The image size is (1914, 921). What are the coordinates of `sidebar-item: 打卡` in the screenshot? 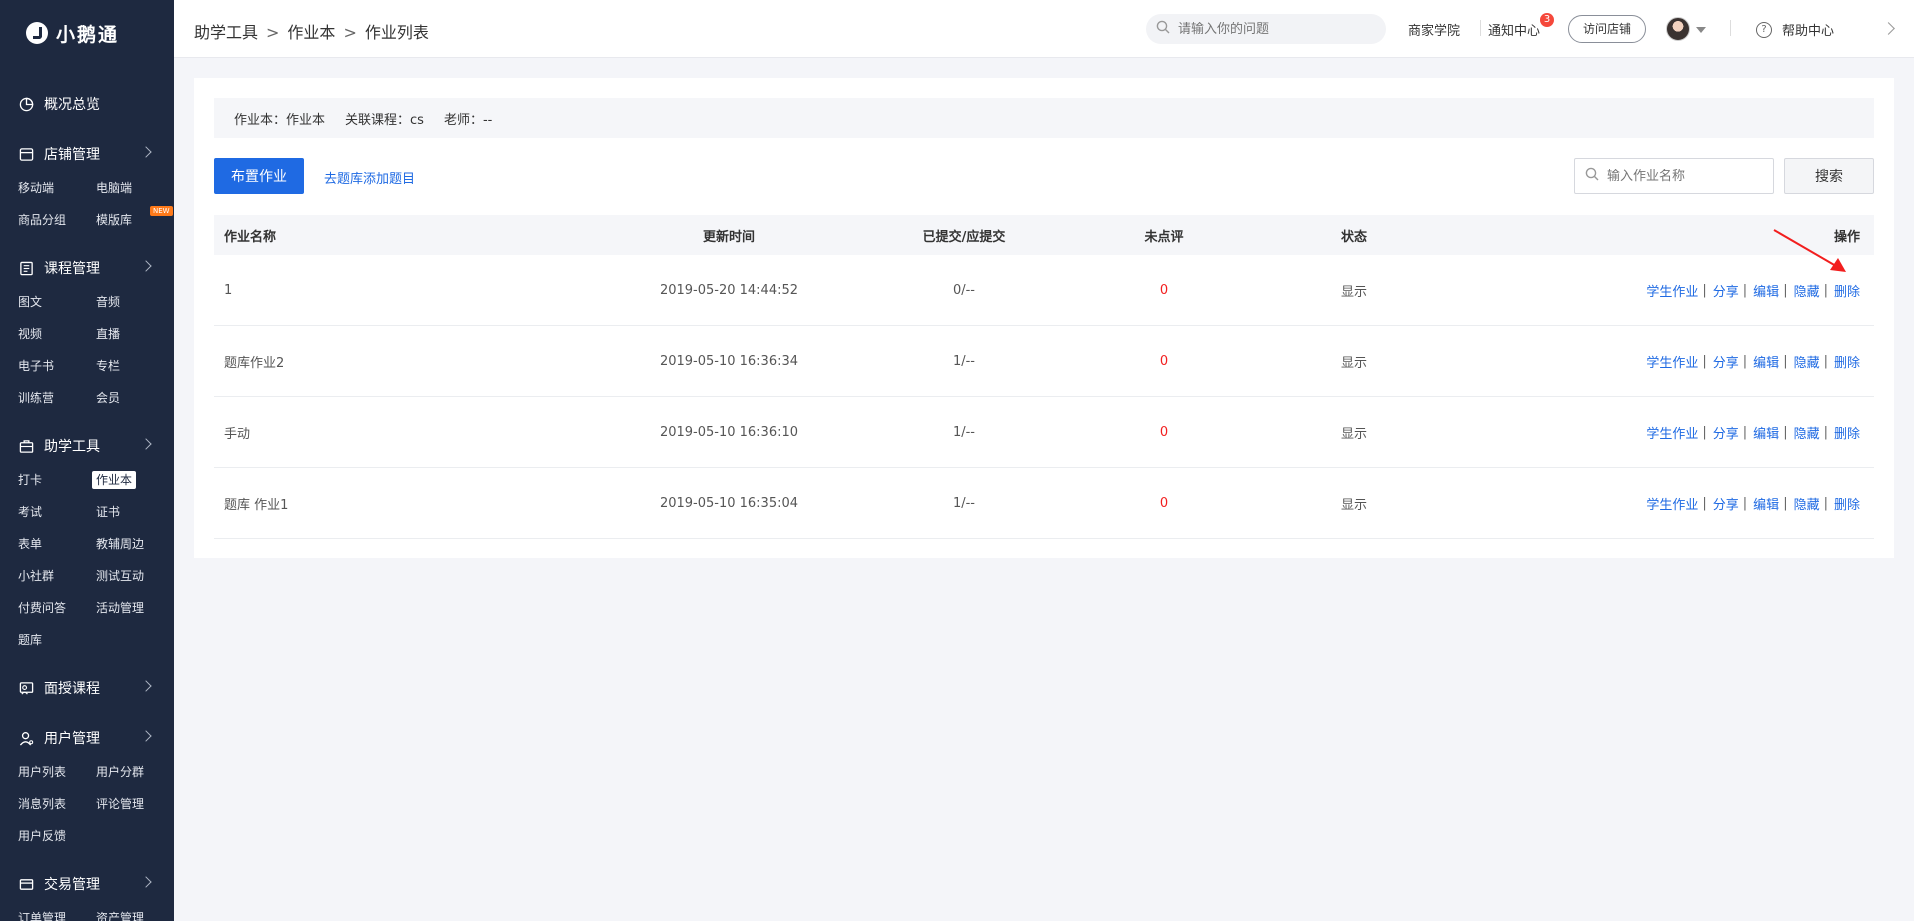 It's located at (57, 480).